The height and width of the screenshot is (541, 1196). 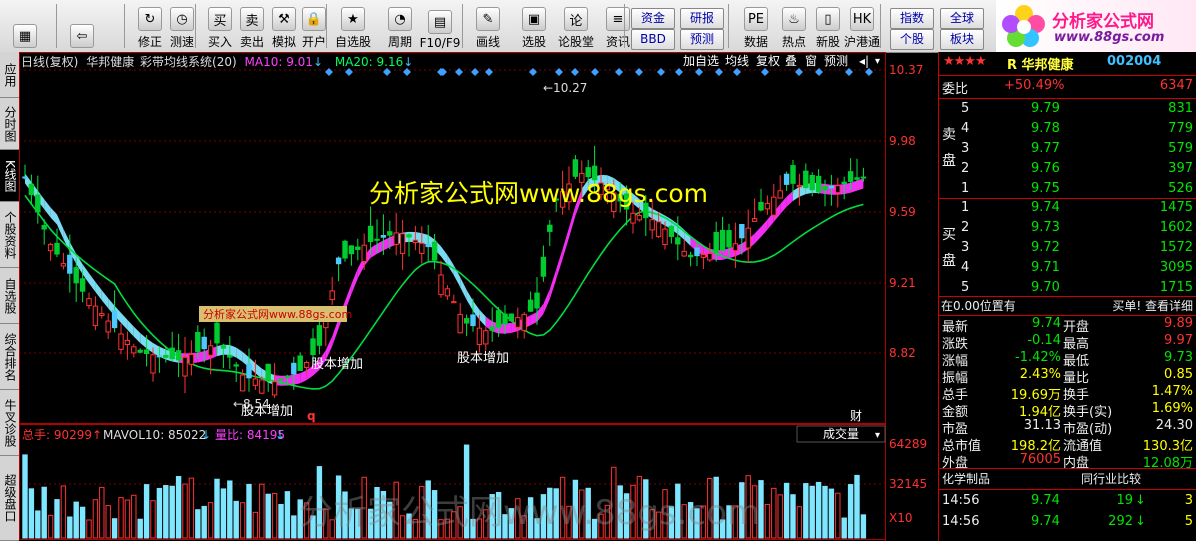 What do you see at coordinates (912, 39) in the screenshot?
I see `toolbar-small-button-6: 个股` at bounding box center [912, 39].